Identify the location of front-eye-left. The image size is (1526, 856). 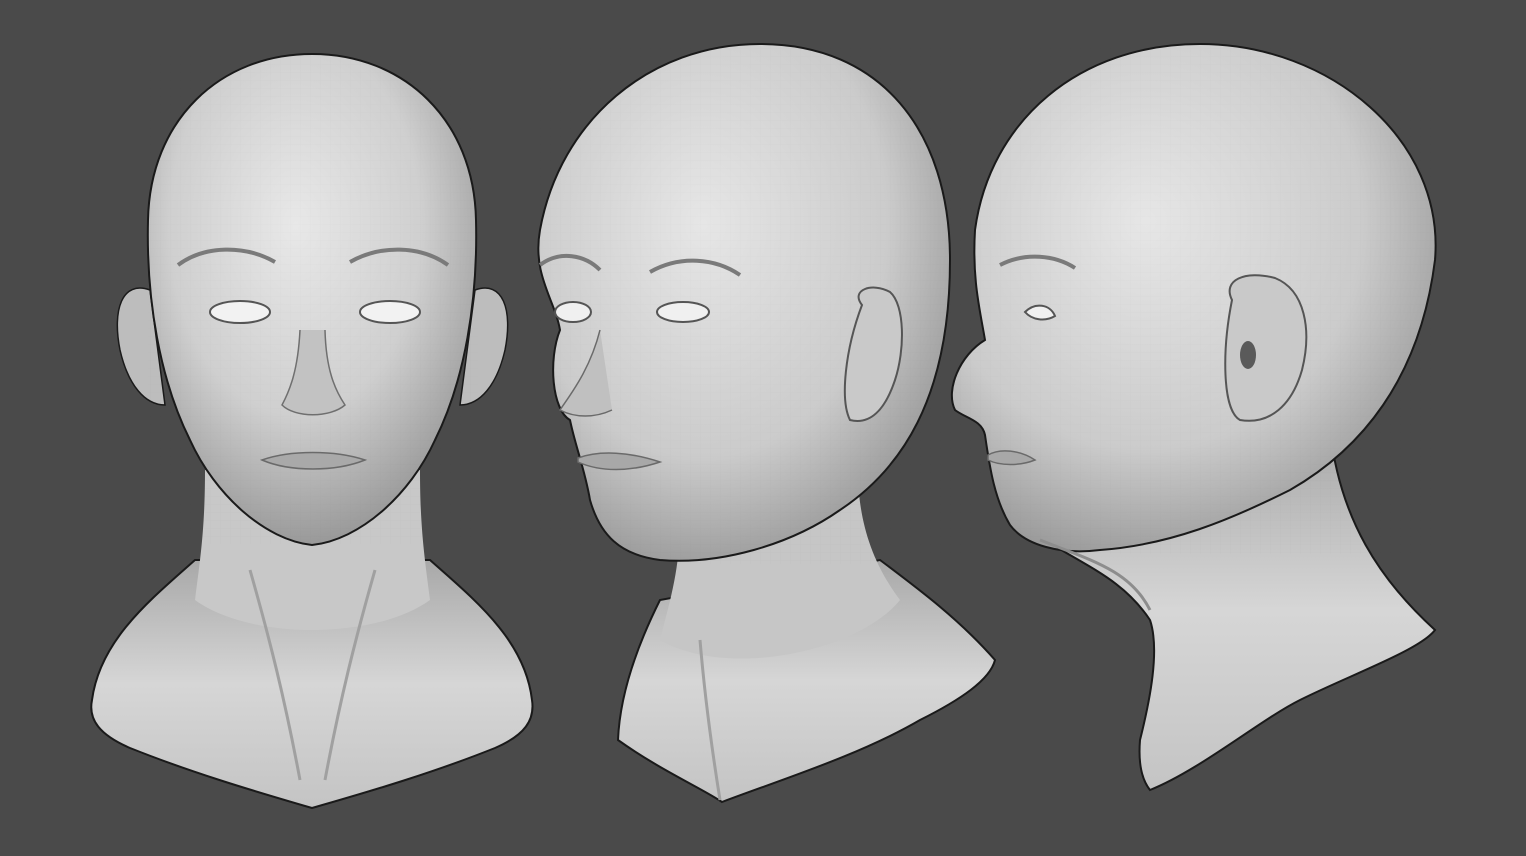
(240, 312).